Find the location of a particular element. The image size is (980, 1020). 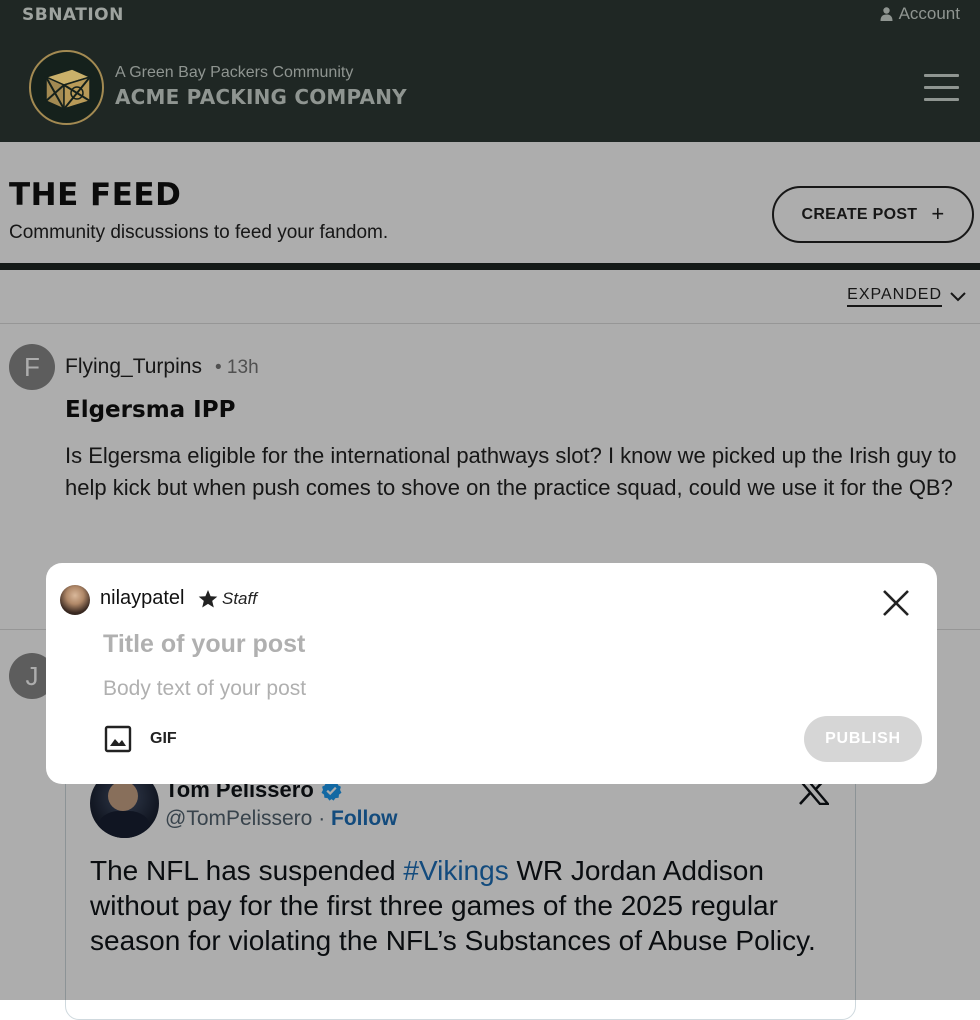

avatar is located at coordinates (75, 600).